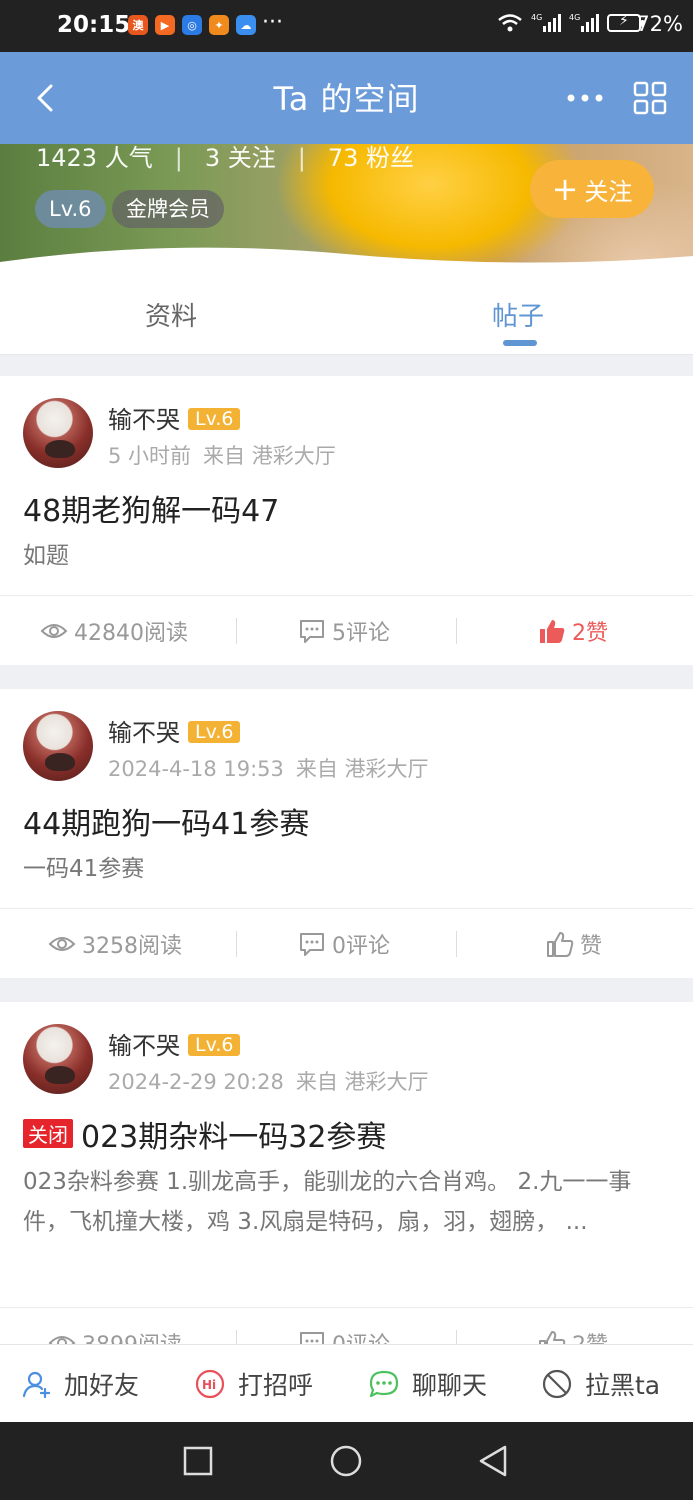 The image size is (693, 1500). Describe the element at coordinates (54, 631) in the screenshot. I see `eye-icon` at that location.